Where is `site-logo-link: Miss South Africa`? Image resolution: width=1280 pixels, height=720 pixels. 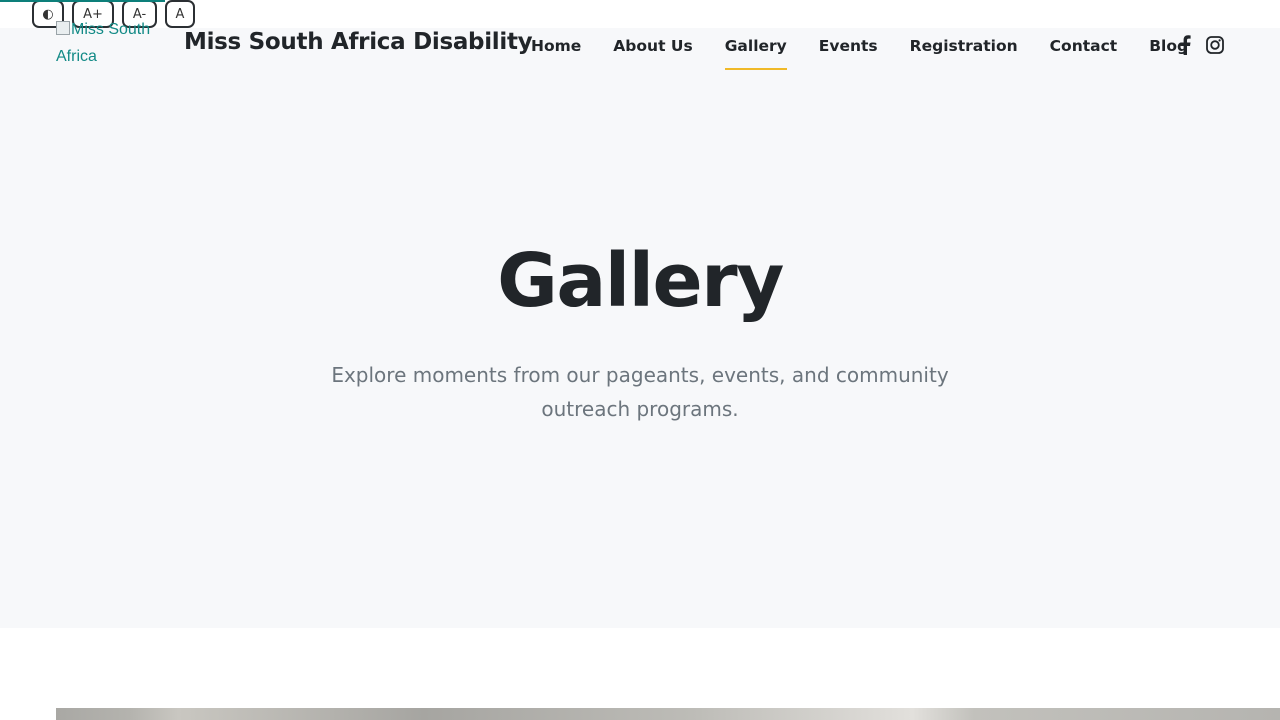
site-logo-link: Miss South Africa is located at coordinates (111, 43).